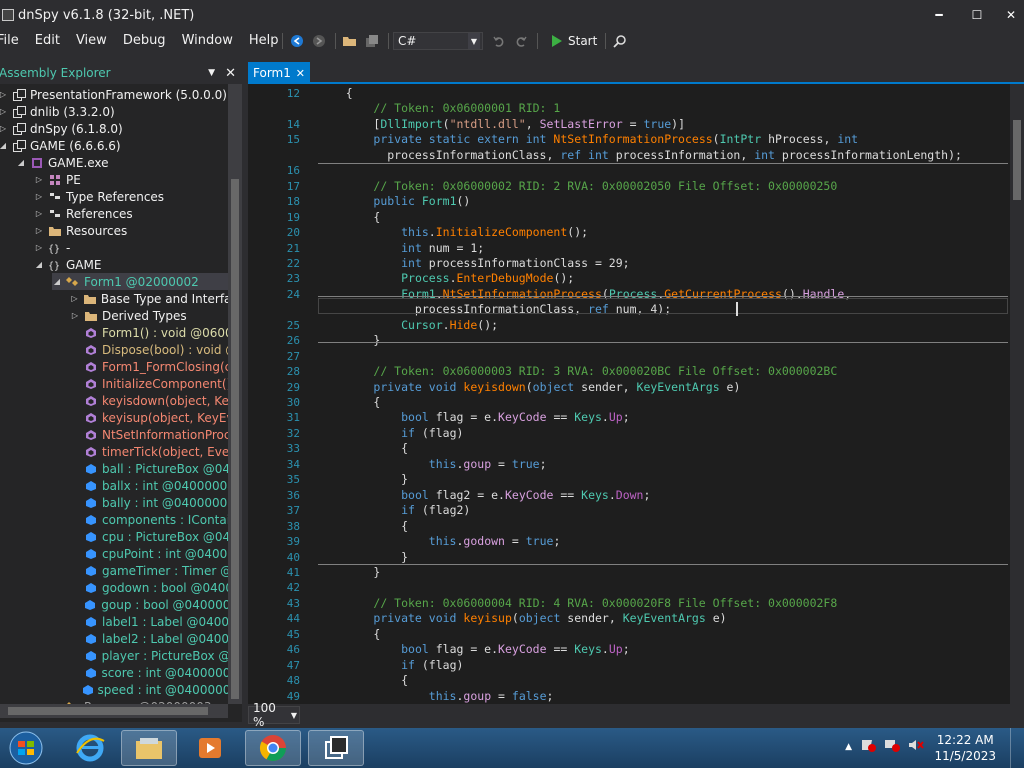  What do you see at coordinates (438, 41) in the screenshot?
I see `language-select: C# ▼` at bounding box center [438, 41].